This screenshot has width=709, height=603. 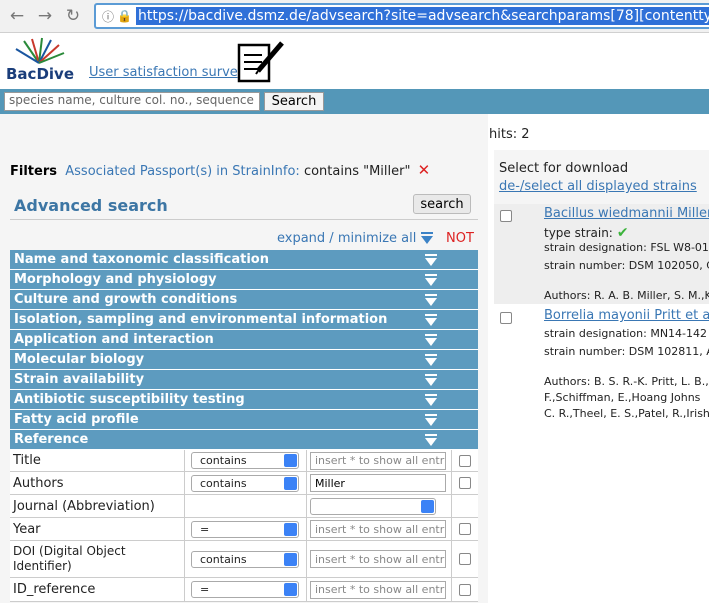 I want to click on result-title-link: Borrelia mayonii Pritt et al., so click(x=626, y=315).